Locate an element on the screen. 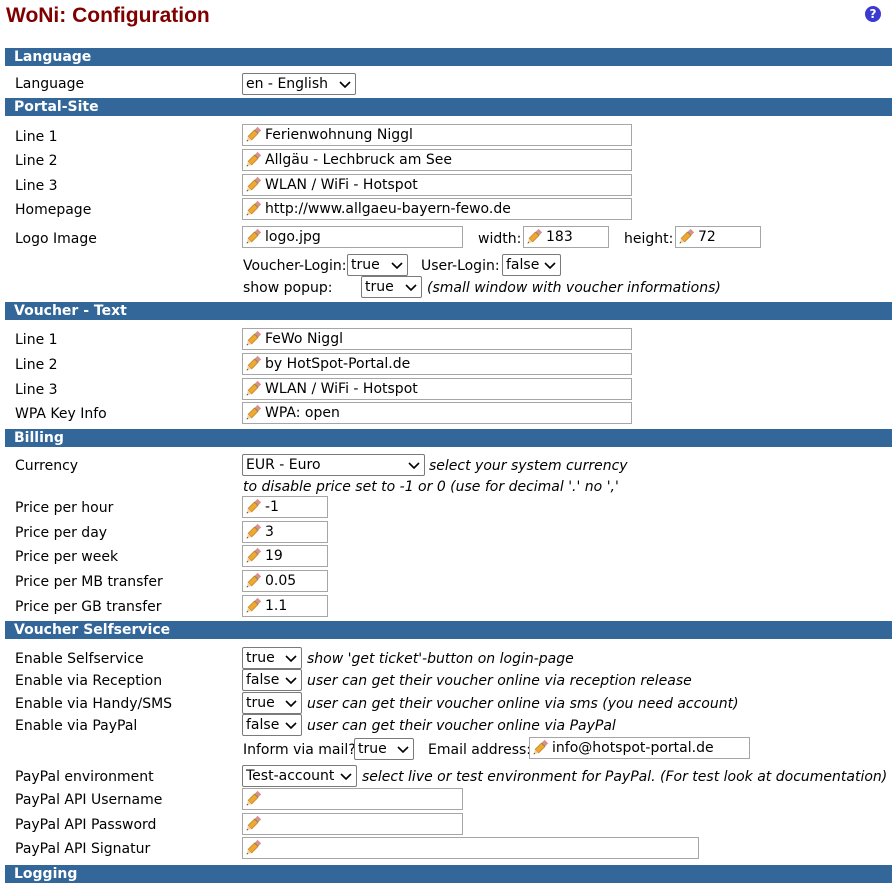 This screenshot has height=886, width=892. enable-selfservice-value: true is located at coordinates (260, 658).